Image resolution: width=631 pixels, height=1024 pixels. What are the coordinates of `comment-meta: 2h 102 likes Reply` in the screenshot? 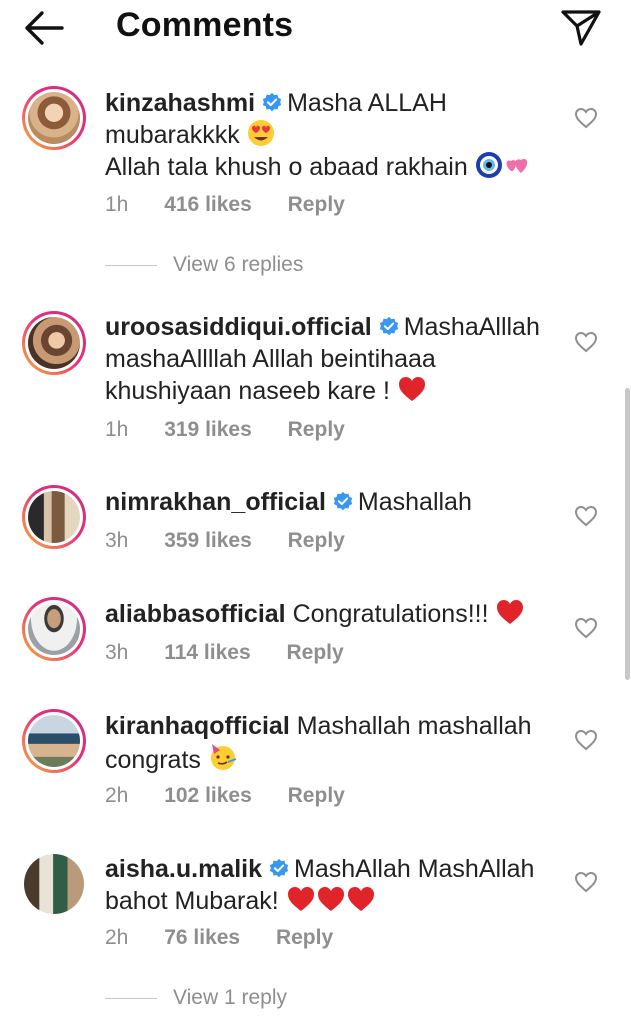 It's located at (240, 798).